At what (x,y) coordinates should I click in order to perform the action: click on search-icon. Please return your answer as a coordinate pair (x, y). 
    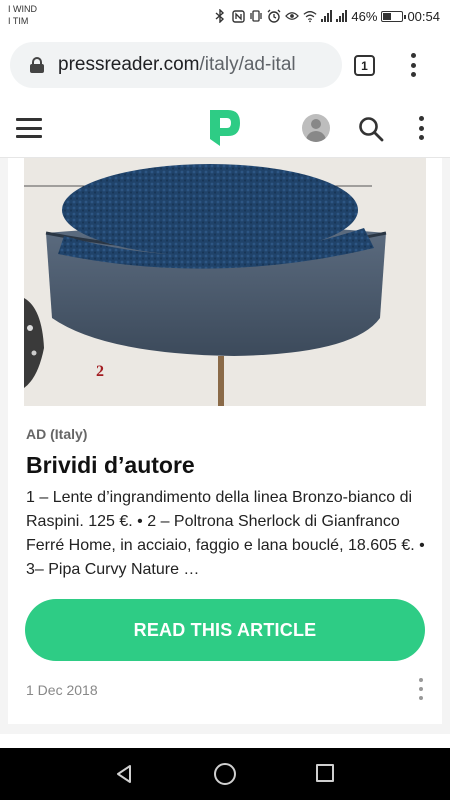
    Looking at the image, I should click on (371, 129).